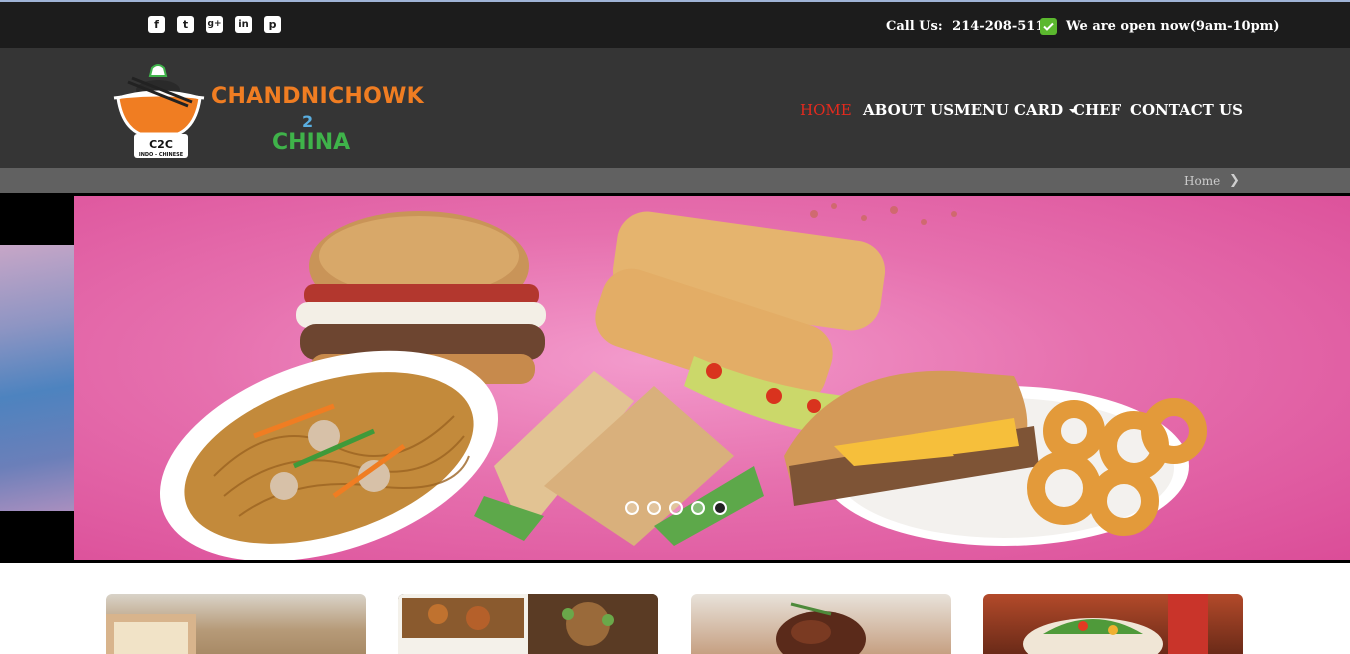 The image size is (1350, 654). What do you see at coordinates (243, 24) in the screenshot?
I see `linkedin-icon: in` at bounding box center [243, 24].